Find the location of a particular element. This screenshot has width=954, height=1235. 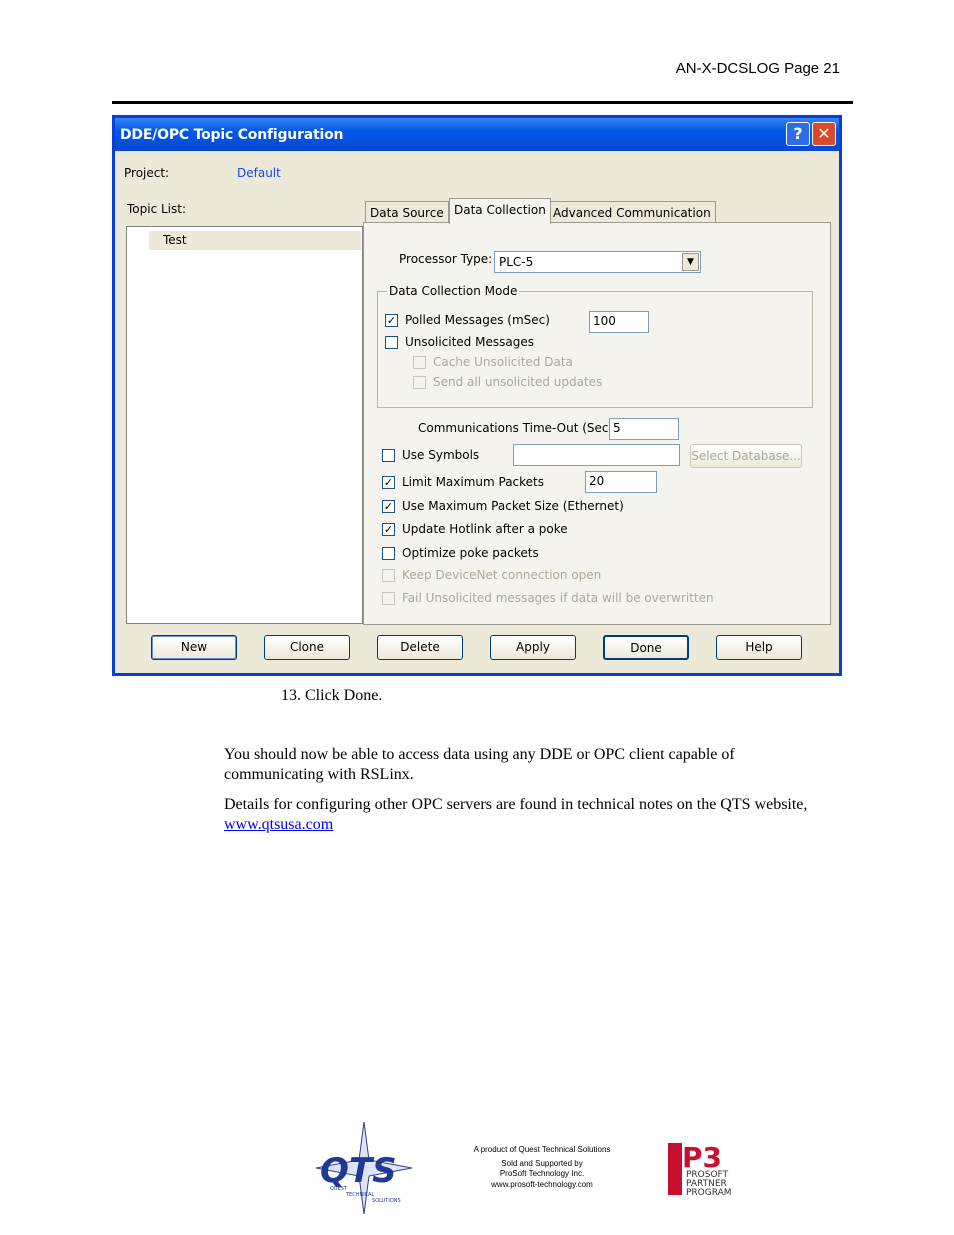

send-all-label: Send all unsolicited updates is located at coordinates (518, 382).